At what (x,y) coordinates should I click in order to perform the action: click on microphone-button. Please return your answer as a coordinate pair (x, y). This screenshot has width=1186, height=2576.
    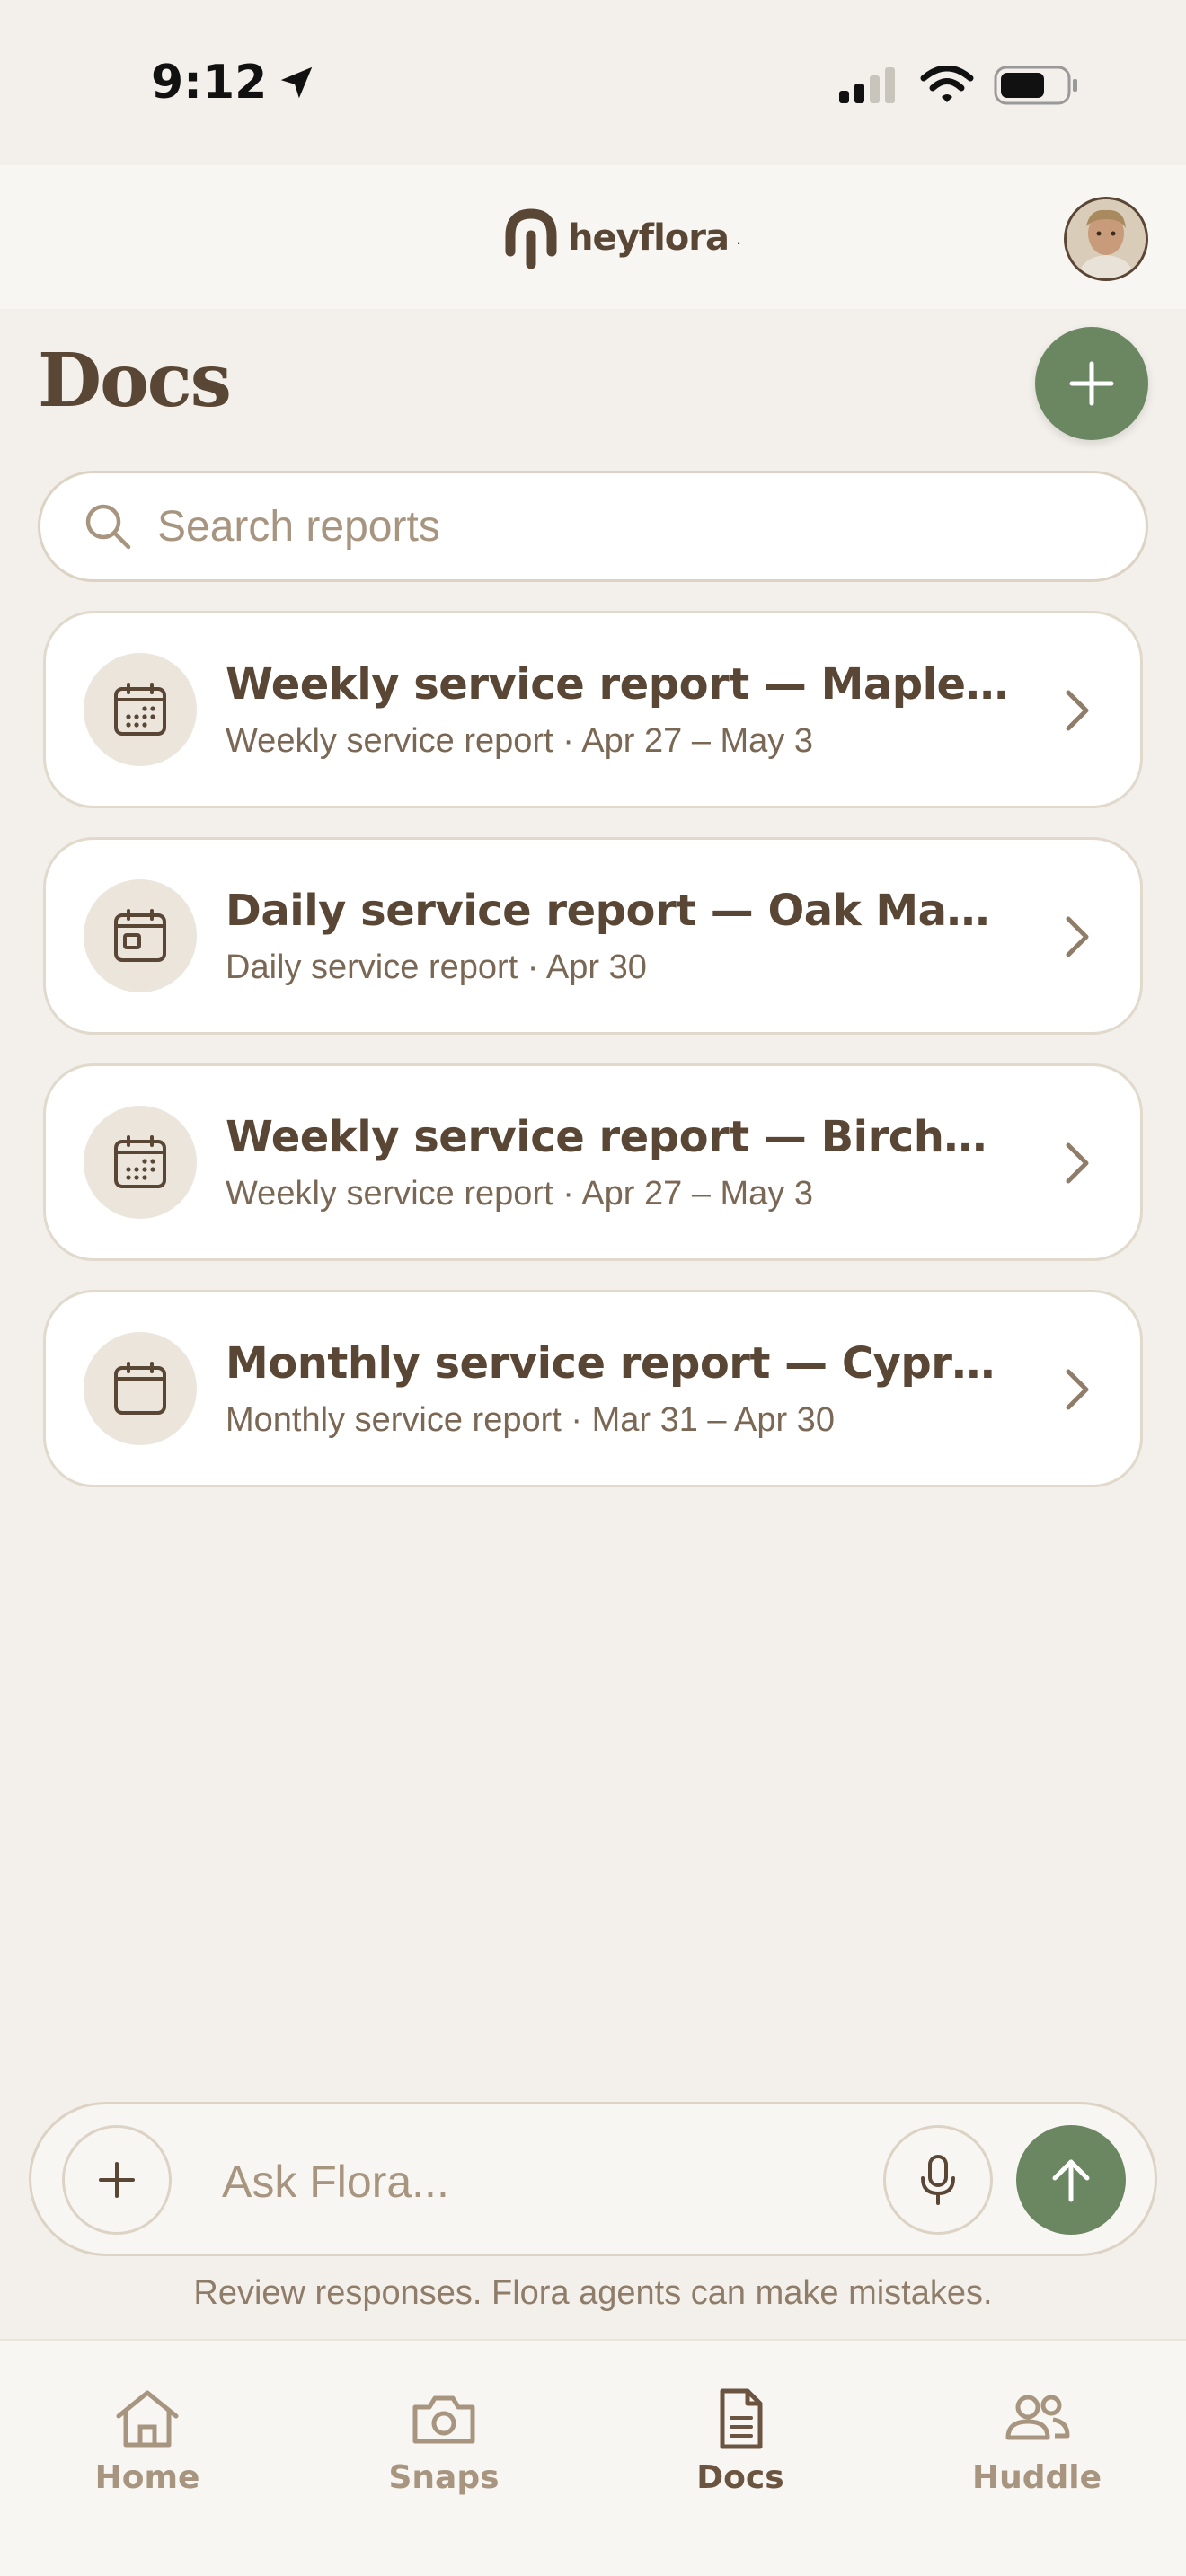
    Looking at the image, I should click on (938, 2180).